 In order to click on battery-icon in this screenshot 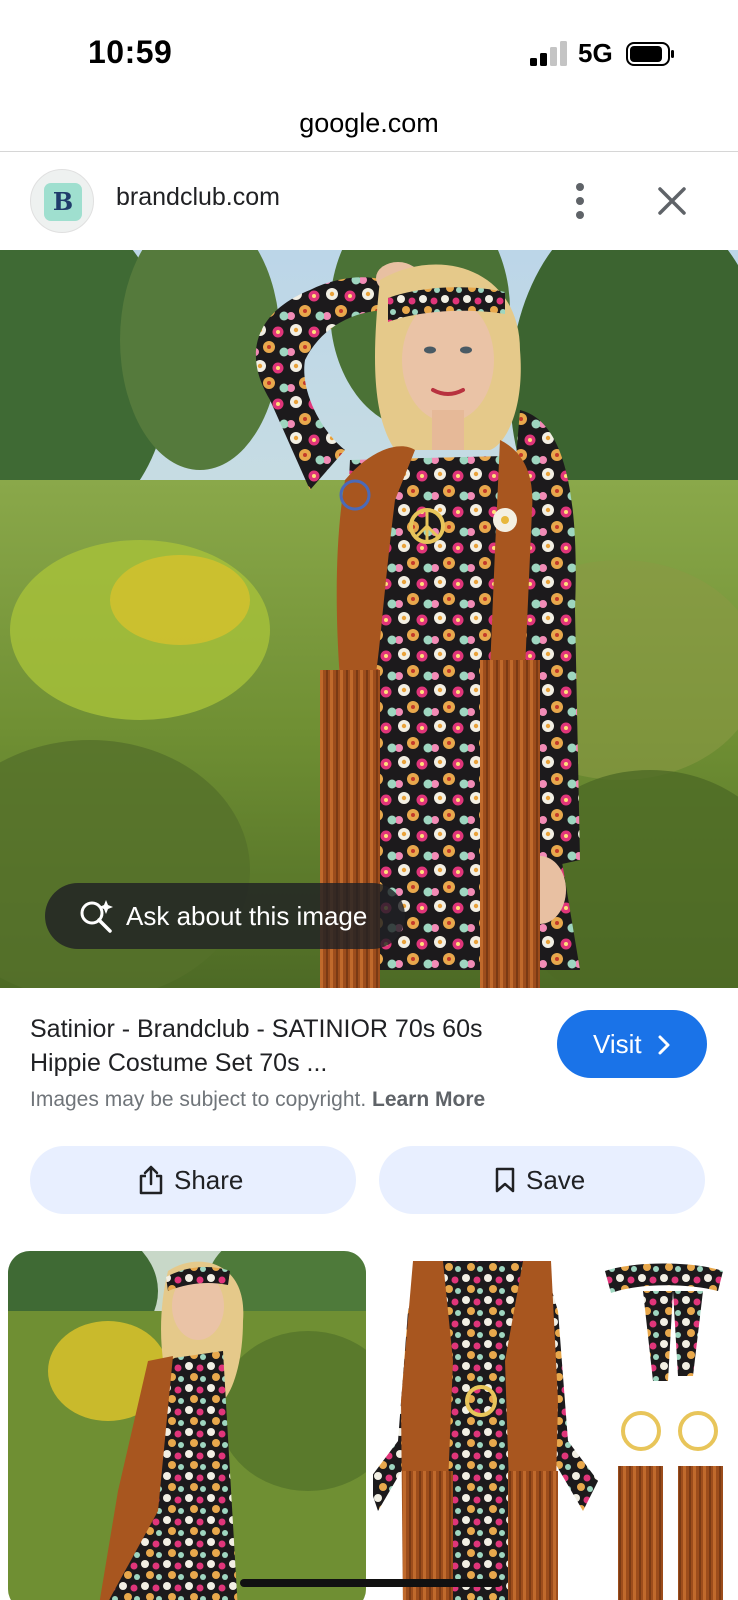, I will do `click(650, 54)`.